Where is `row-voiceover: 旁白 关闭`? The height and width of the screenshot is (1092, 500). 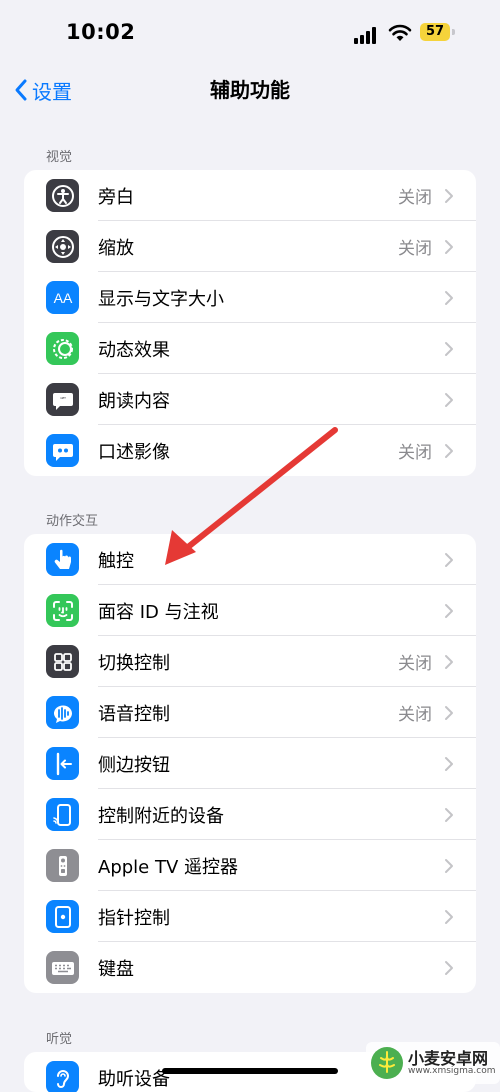
row-voiceover: 旁白 关闭 is located at coordinates (250, 195).